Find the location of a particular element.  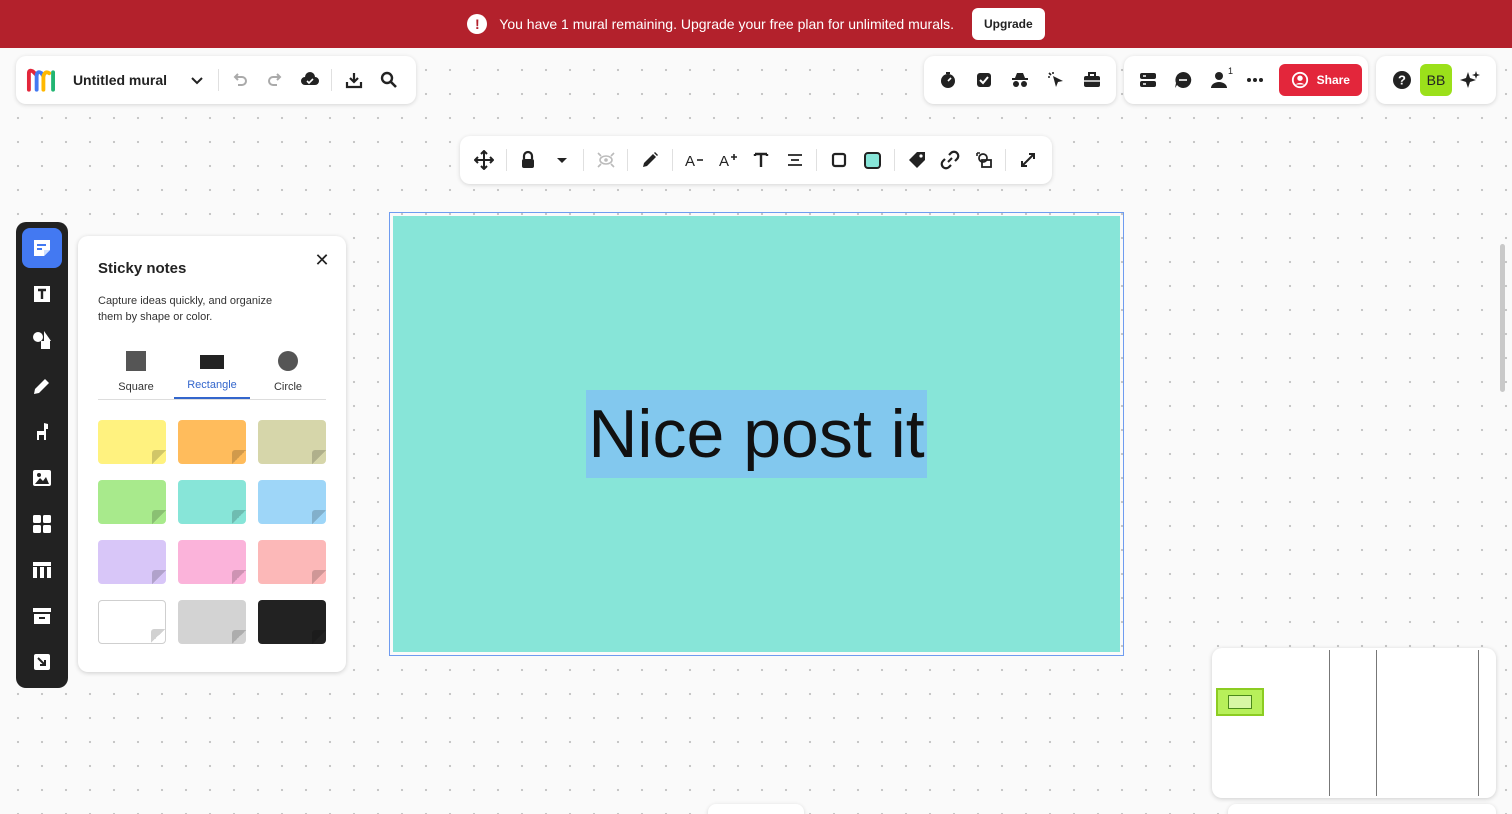

tab-label: Circle is located at coordinates (288, 387).